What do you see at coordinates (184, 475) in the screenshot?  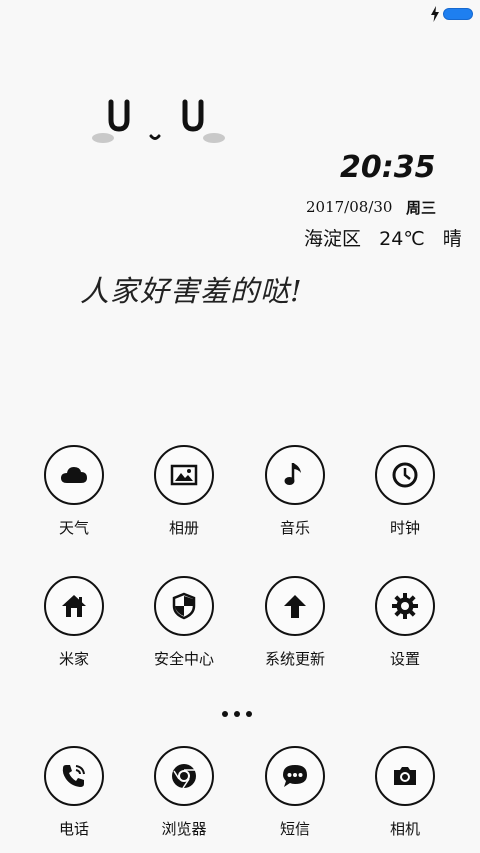 I see `photo-icon` at bounding box center [184, 475].